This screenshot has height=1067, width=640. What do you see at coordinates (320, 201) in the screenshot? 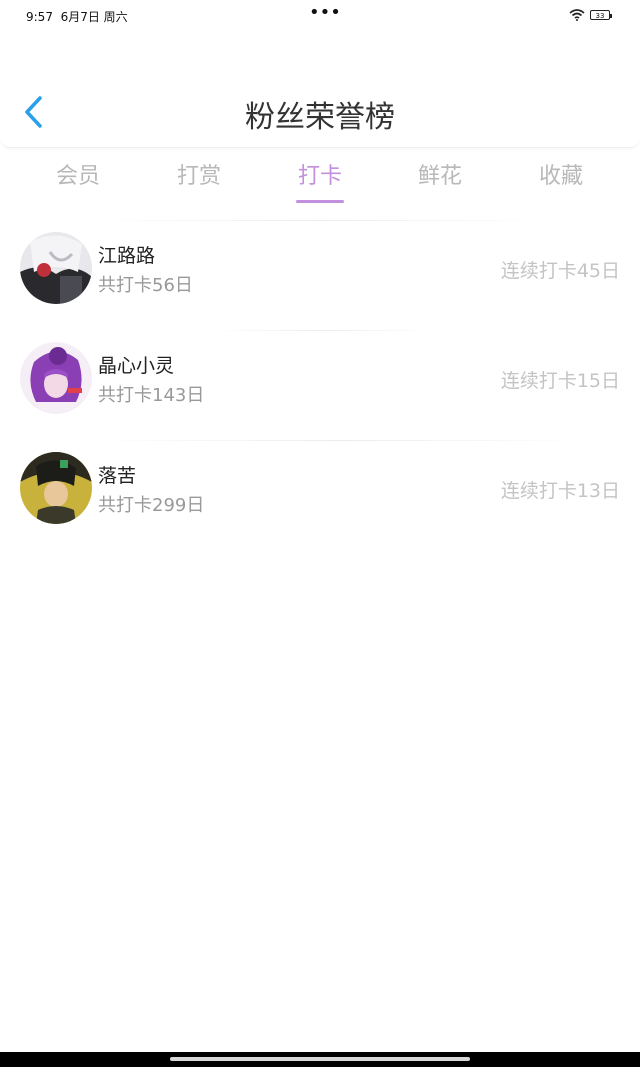
I see `active-tab-indicator` at bounding box center [320, 201].